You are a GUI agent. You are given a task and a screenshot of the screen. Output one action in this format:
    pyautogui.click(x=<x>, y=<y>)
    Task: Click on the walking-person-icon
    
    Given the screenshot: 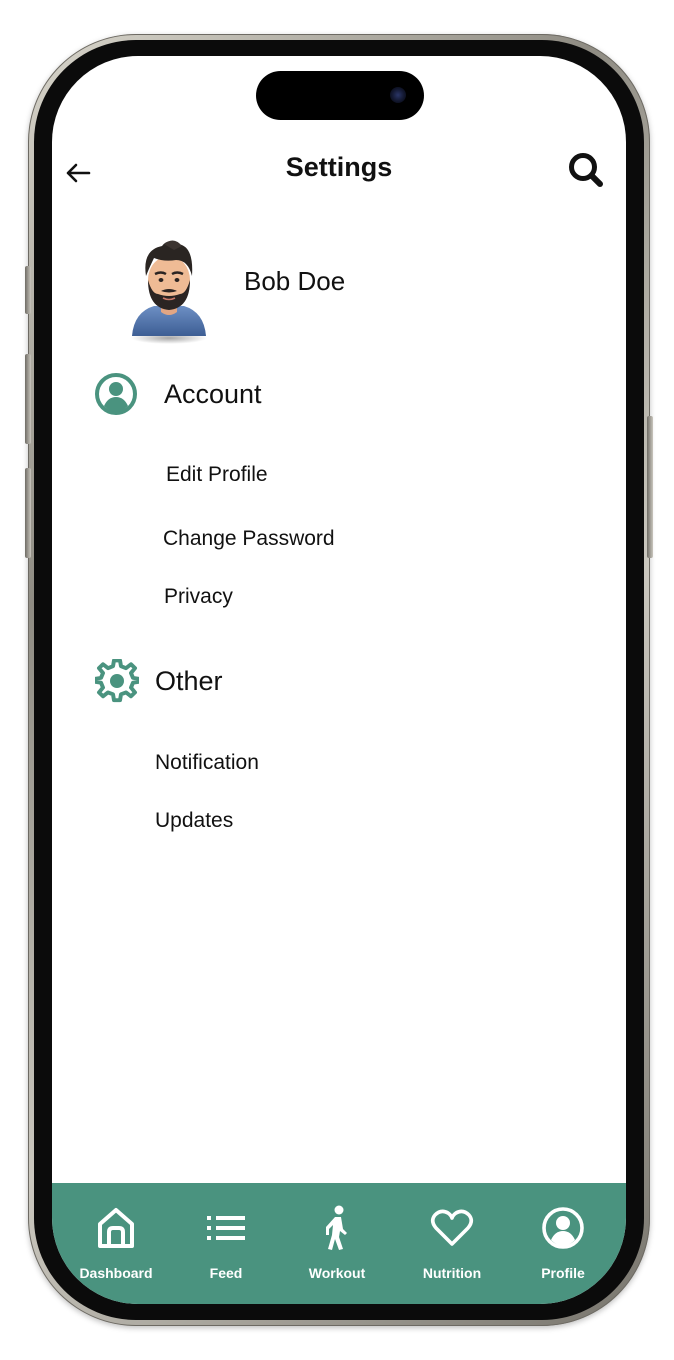 What is the action you would take?
    pyautogui.click(x=336, y=1227)
    